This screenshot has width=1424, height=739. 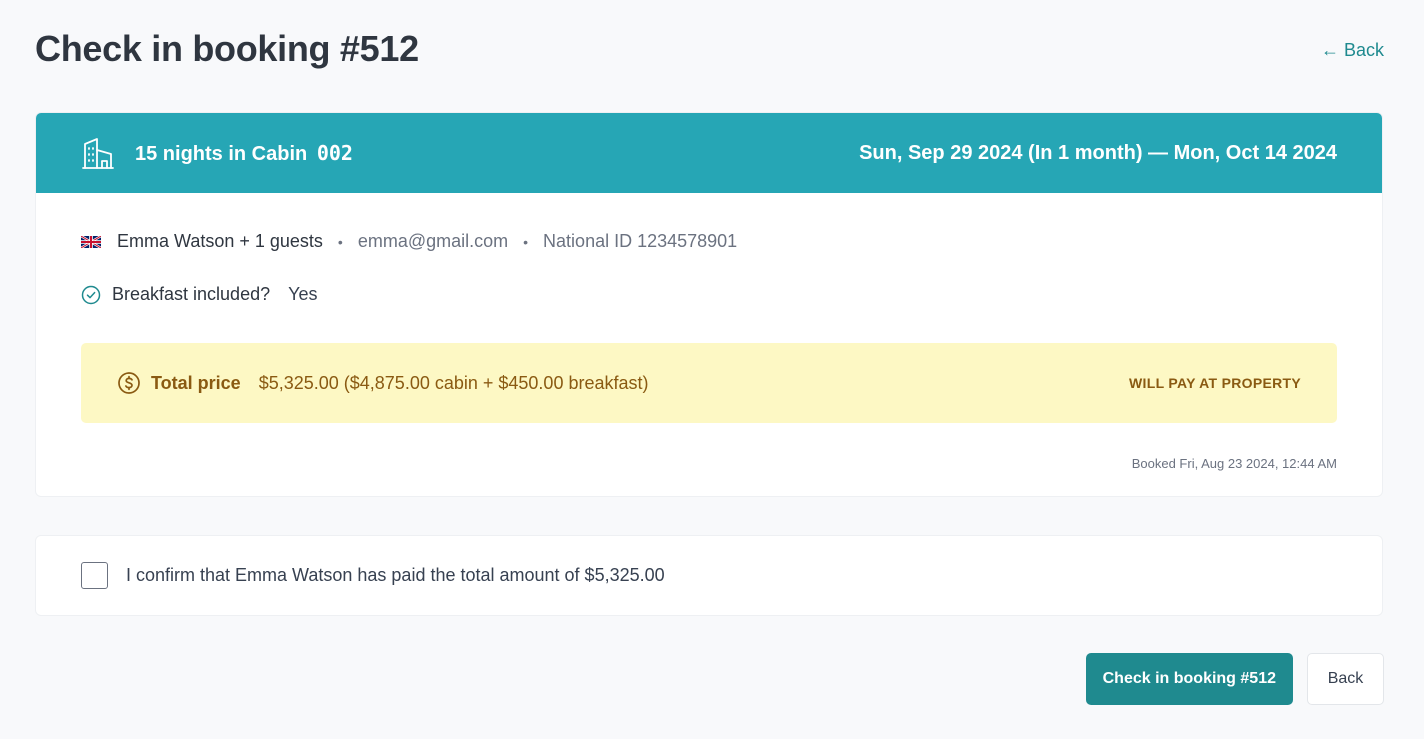 I want to click on form-actions: Check in booking #512 Back, so click(x=1234, y=679).